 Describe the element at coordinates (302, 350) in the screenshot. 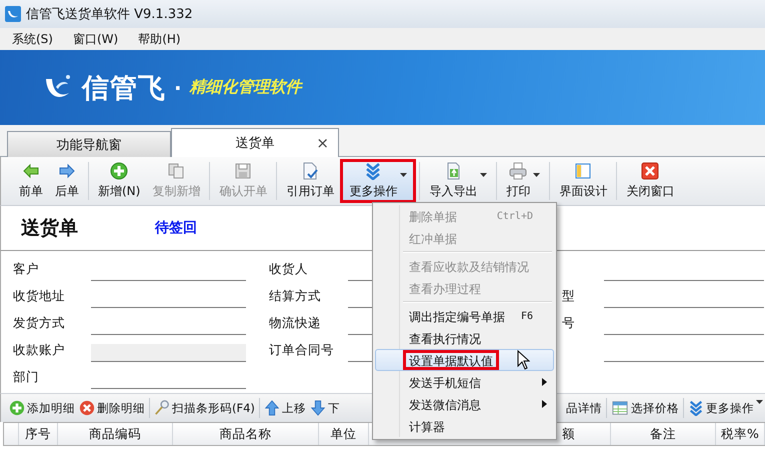

I see `field-label: 订单合同号` at that location.